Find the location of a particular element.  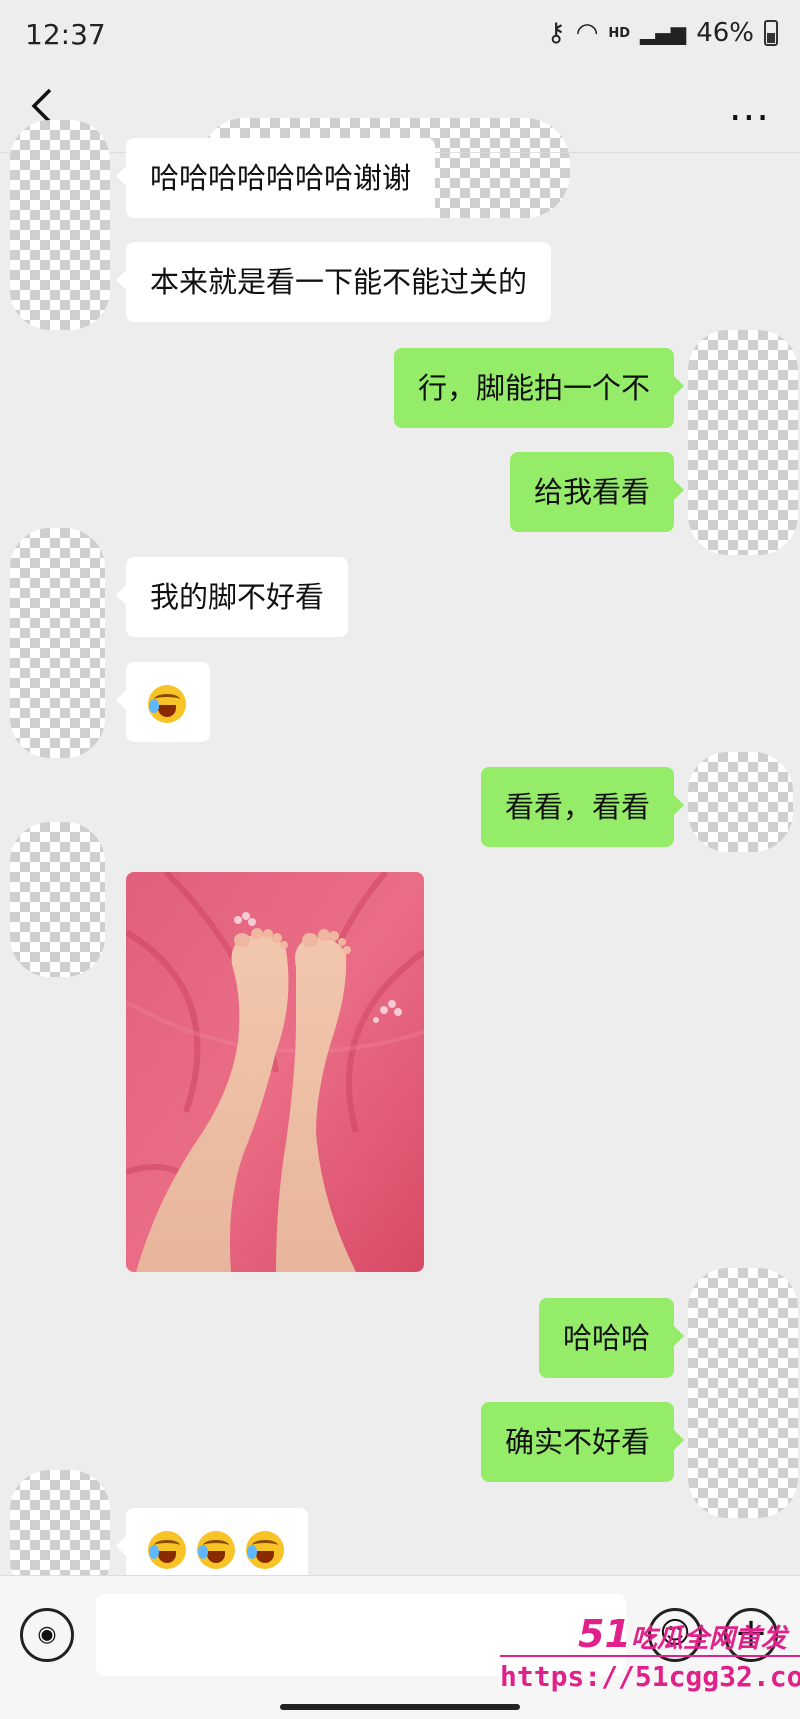

message-bubble-outgoing: 给我看看 is located at coordinates (597, 492).